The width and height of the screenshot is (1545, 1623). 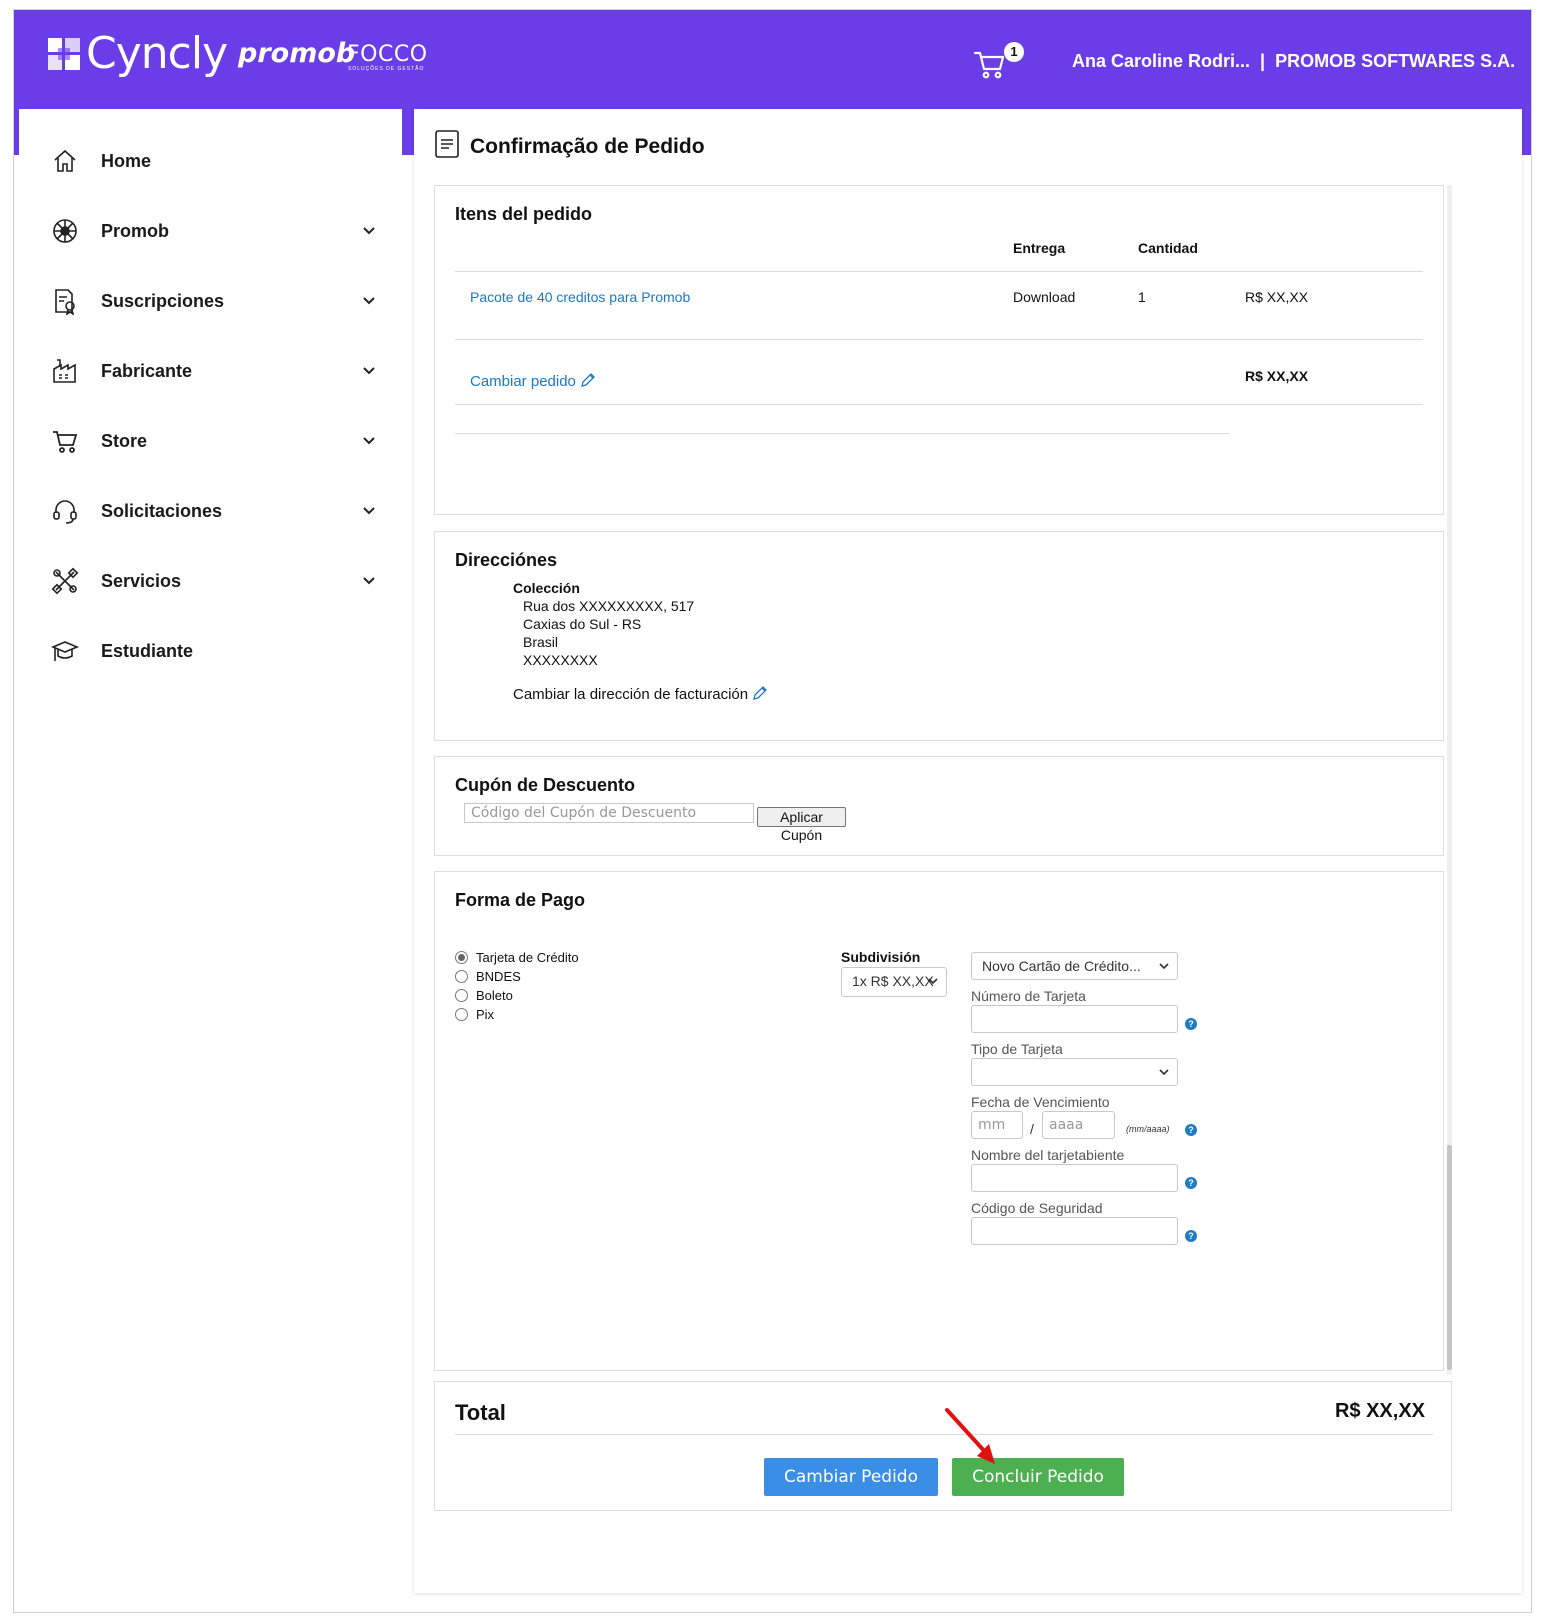 I want to click on card-type-select, so click(x=1074, y=1072).